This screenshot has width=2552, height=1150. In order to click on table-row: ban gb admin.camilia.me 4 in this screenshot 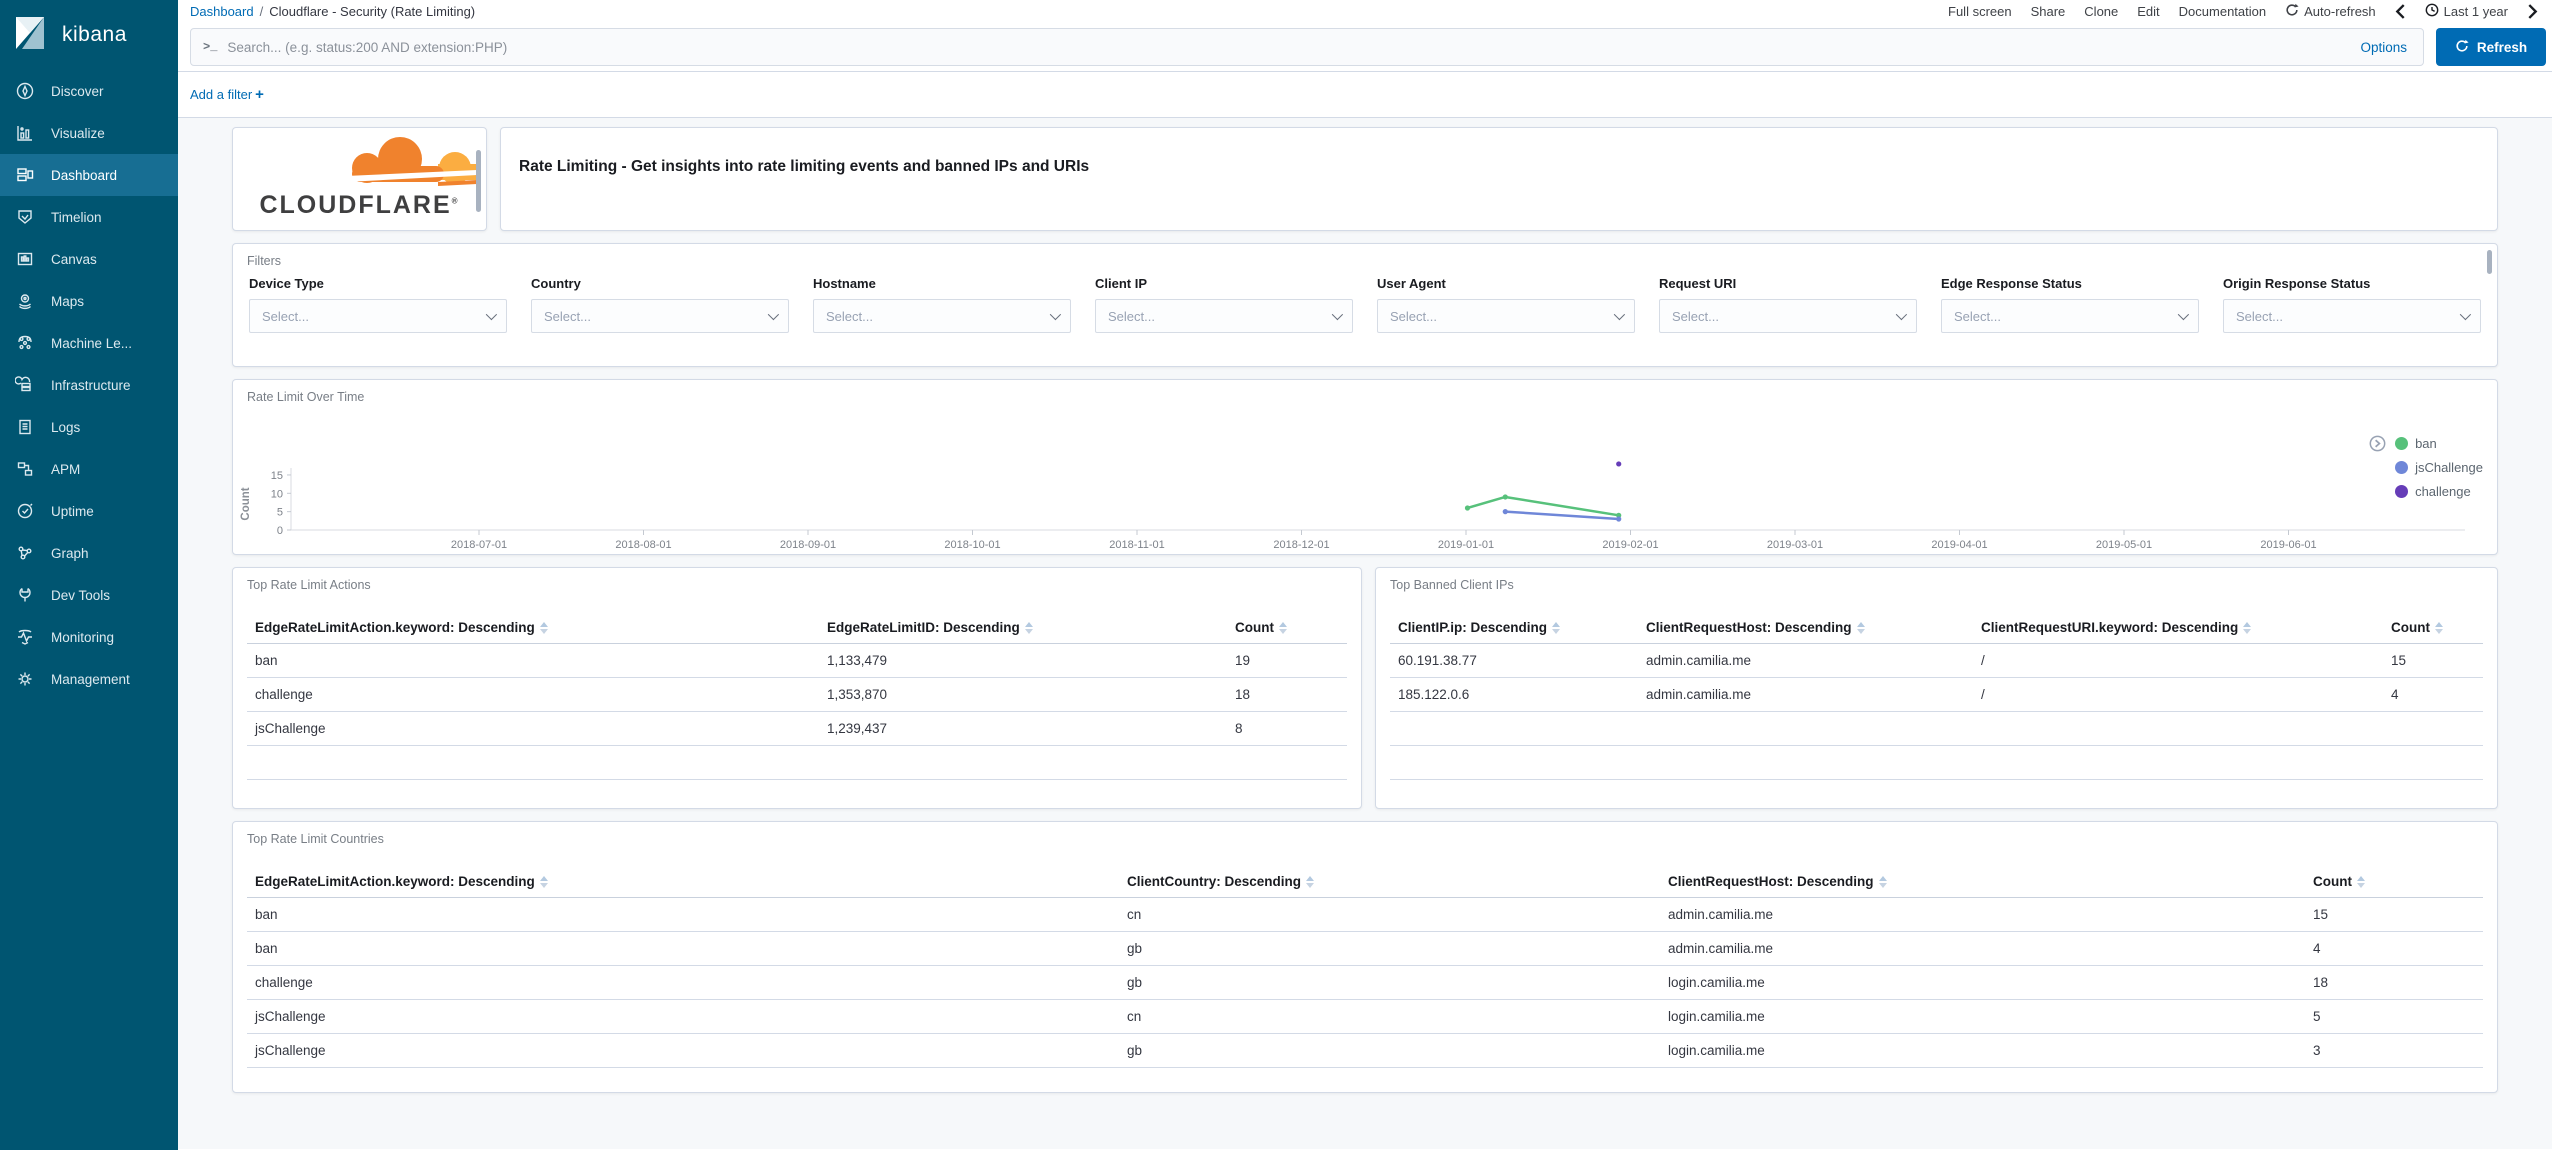, I will do `click(1365, 948)`.